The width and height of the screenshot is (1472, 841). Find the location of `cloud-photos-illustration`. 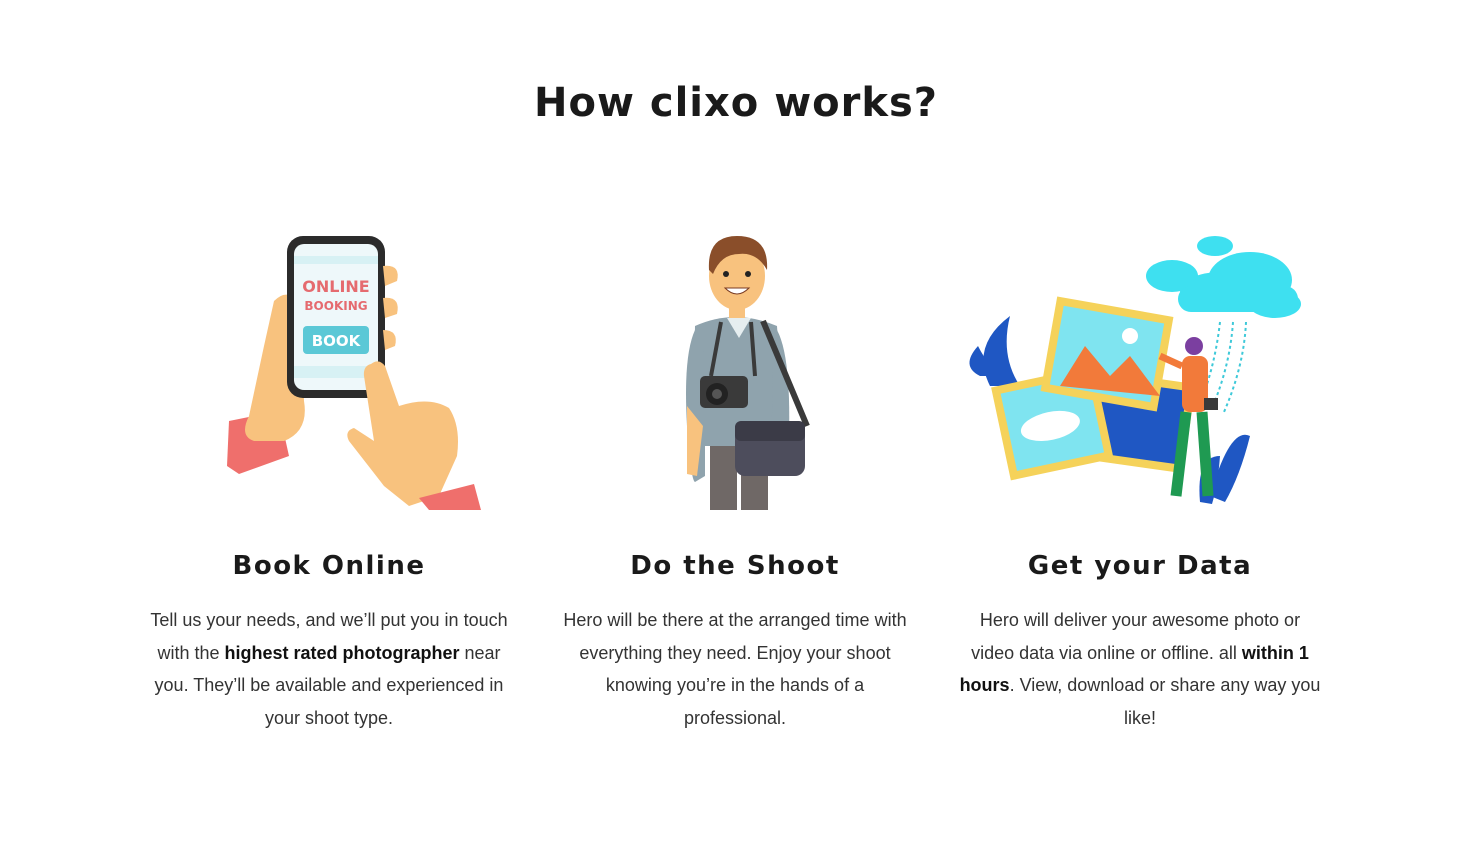

cloud-photos-illustration is located at coordinates (1135, 370).